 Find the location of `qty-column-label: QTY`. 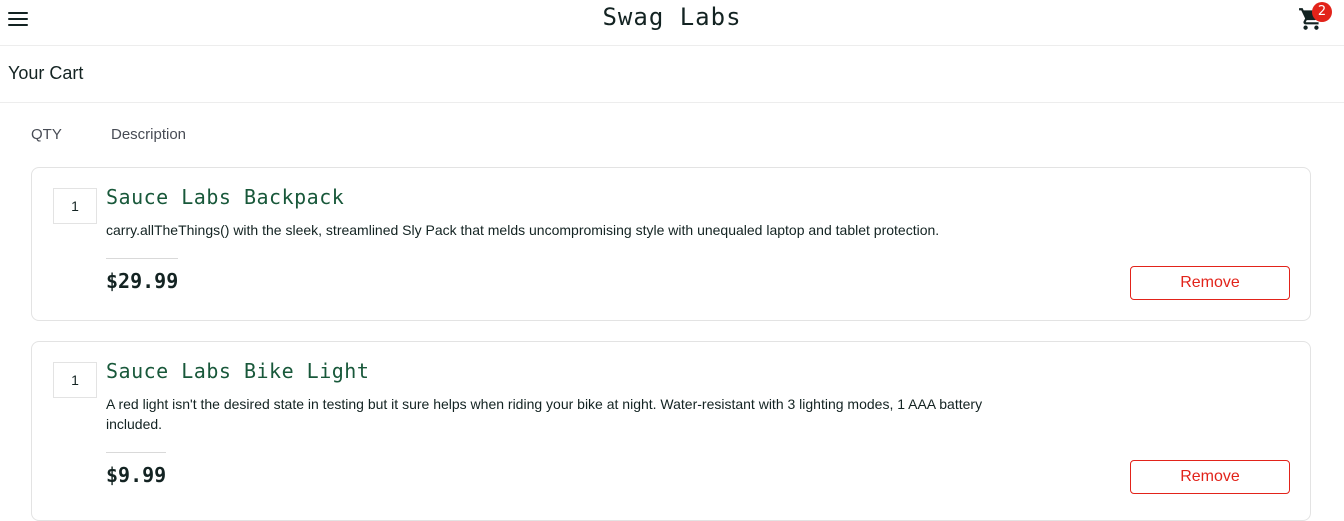

qty-column-label: QTY is located at coordinates (46, 134).